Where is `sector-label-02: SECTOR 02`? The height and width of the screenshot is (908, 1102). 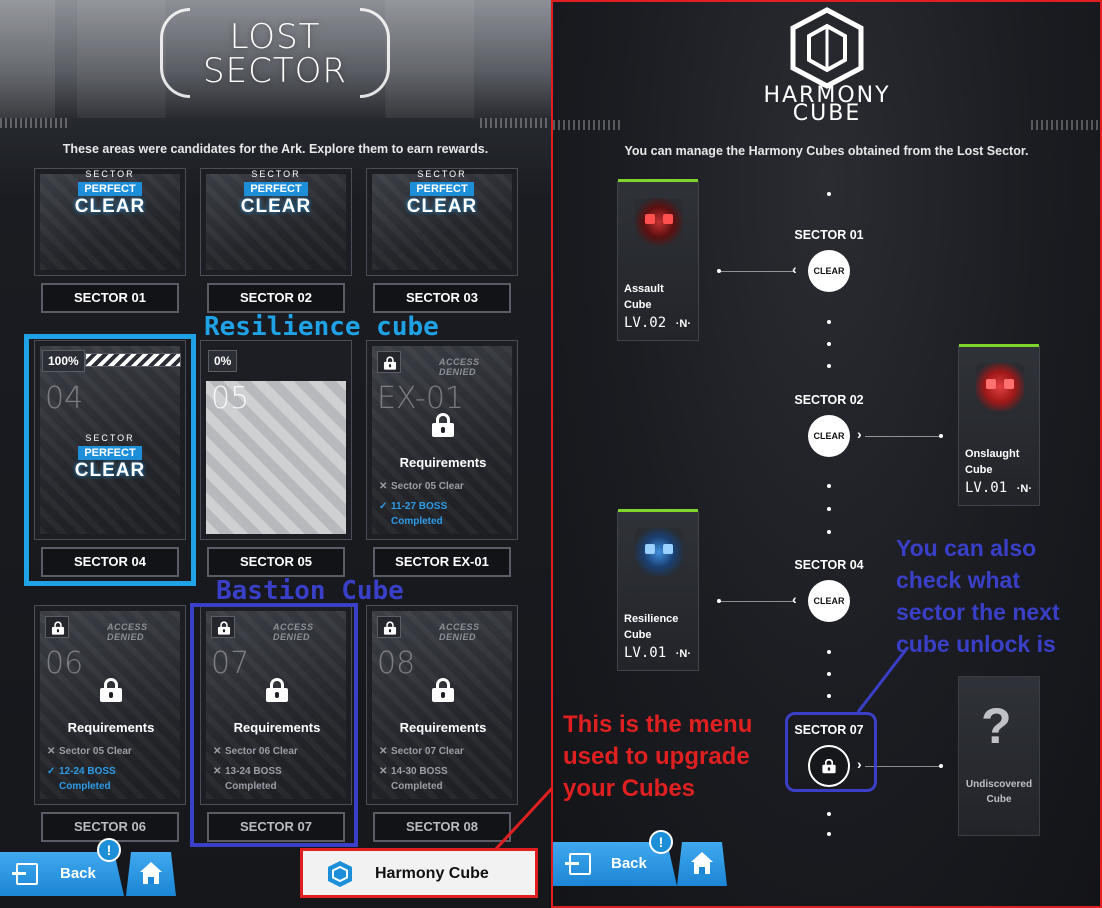 sector-label-02: SECTOR 02 is located at coordinates (276, 298).